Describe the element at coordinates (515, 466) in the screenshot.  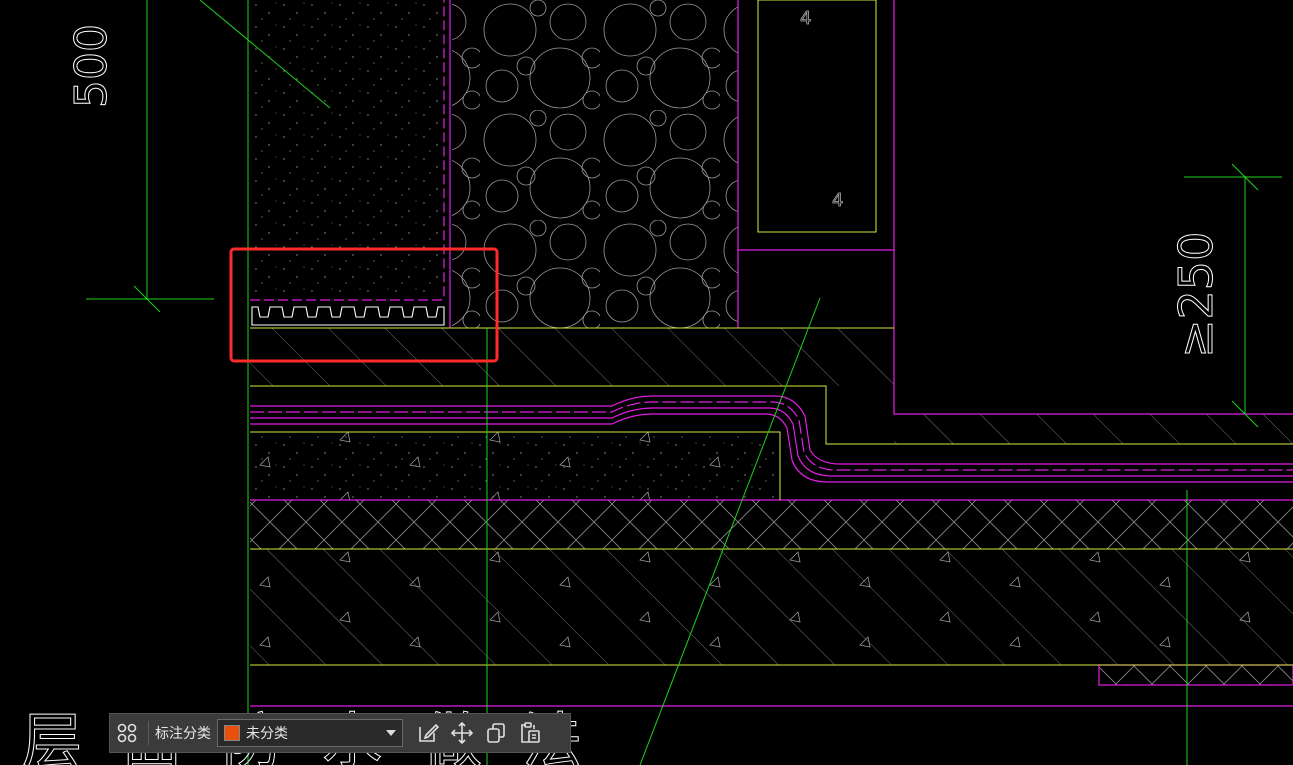
I see `gravel-triangles` at that location.